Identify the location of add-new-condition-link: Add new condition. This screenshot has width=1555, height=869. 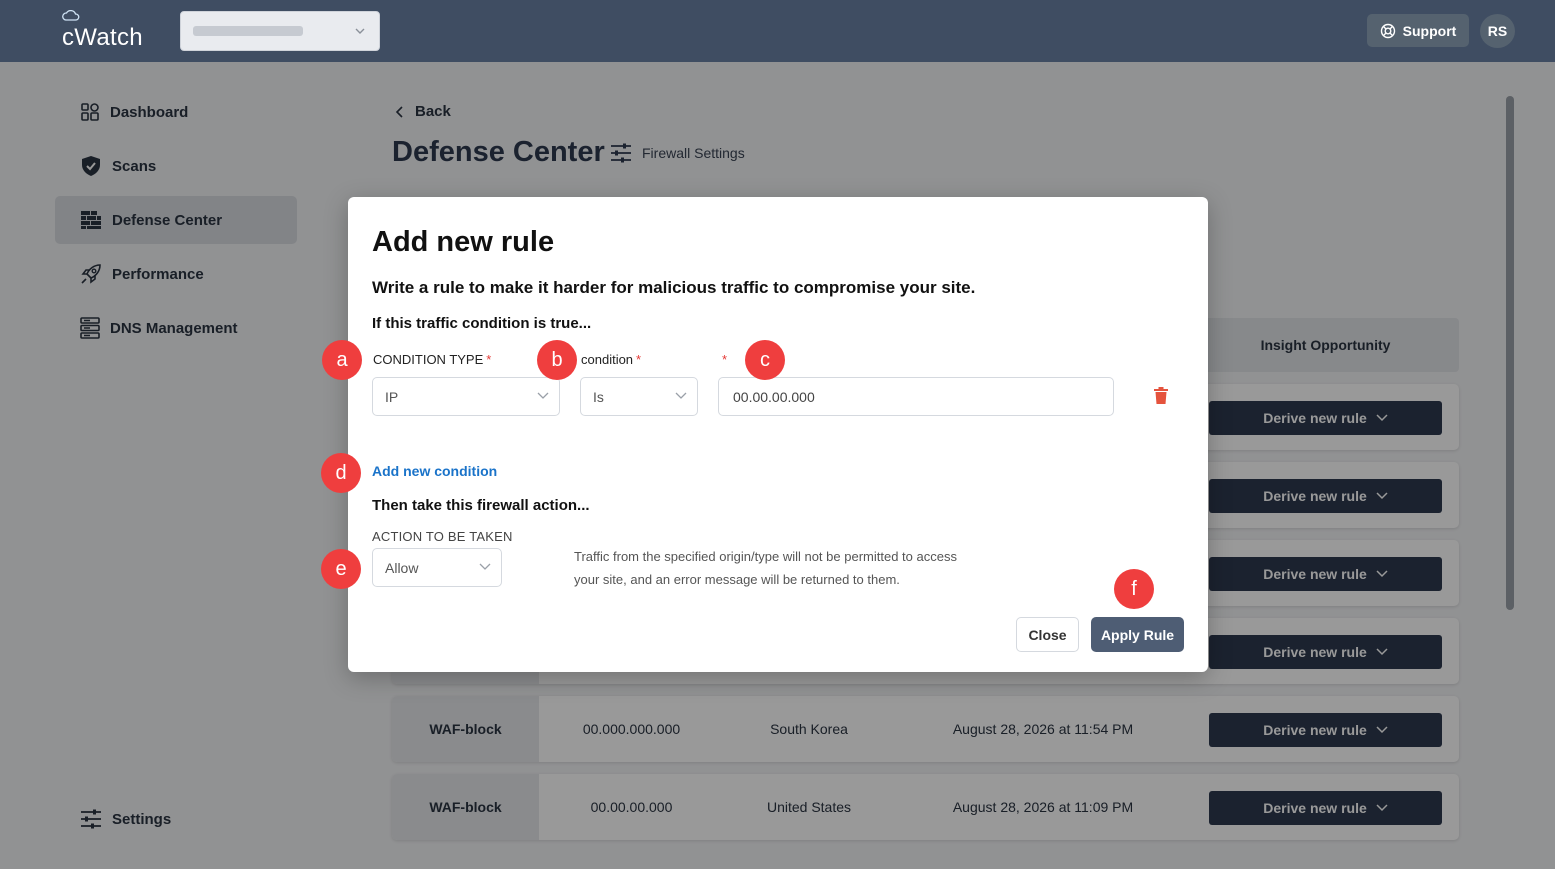
(434, 471).